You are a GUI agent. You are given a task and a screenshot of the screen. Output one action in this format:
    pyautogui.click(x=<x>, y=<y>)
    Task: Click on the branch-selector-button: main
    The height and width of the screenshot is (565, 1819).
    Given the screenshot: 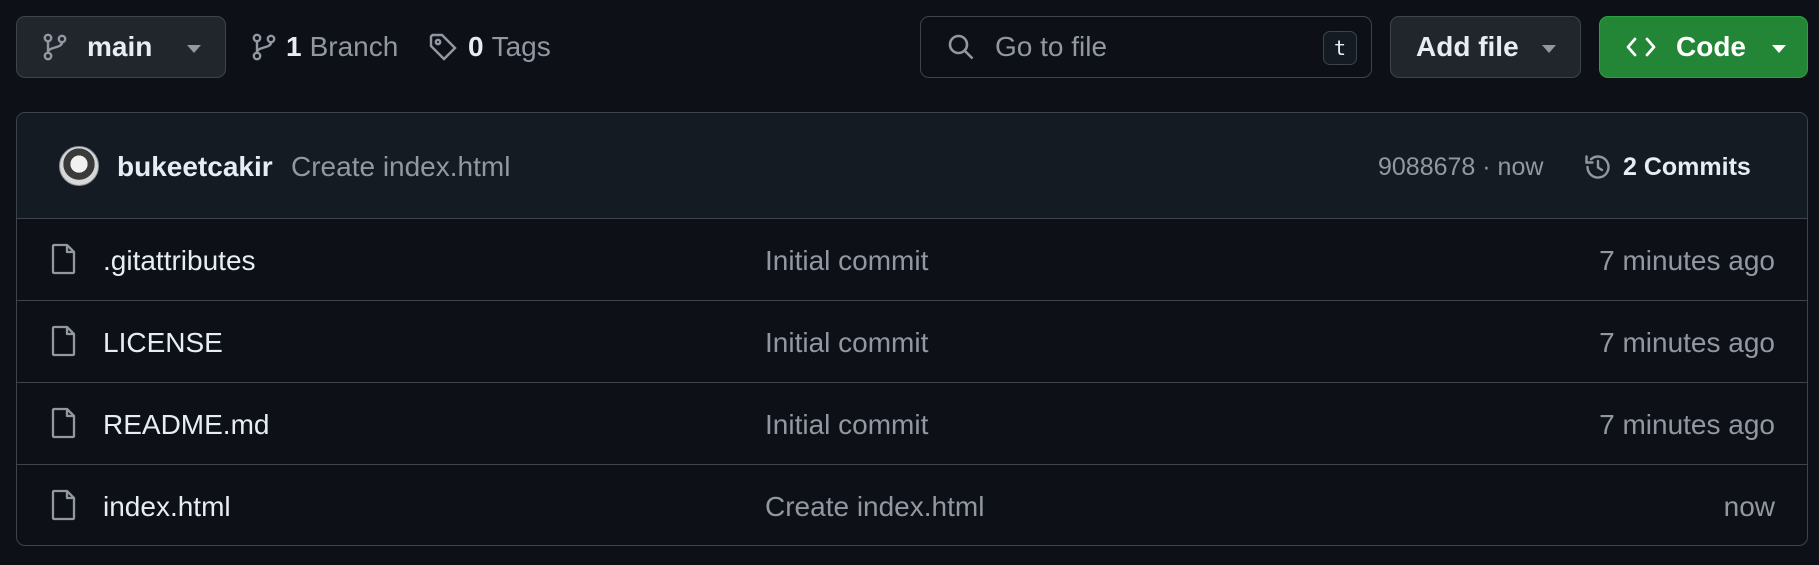 What is the action you would take?
    pyautogui.click(x=121, y=47)
    